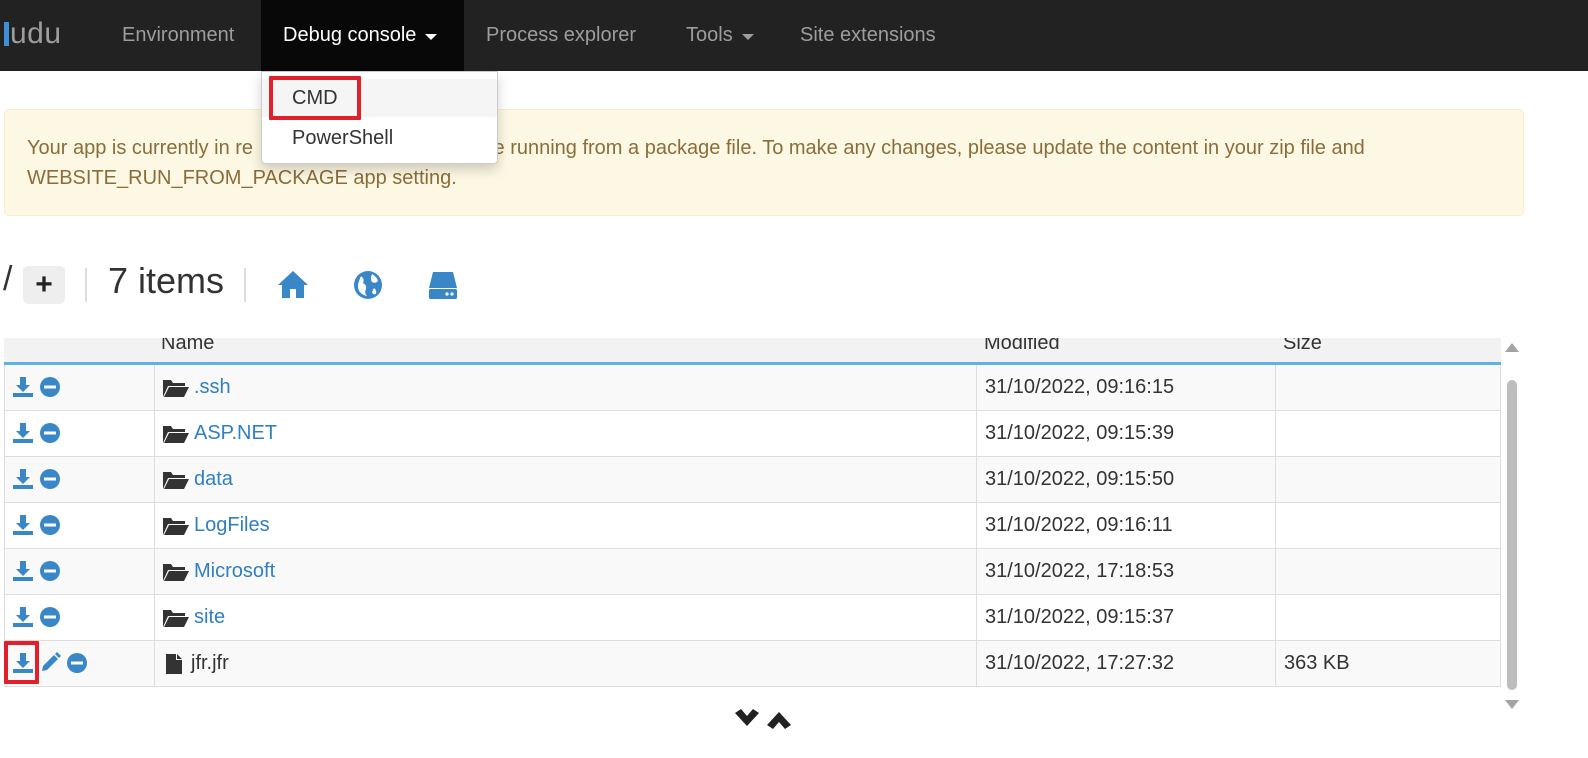 This screenshot has height=758, width=1588. Describe the element at coordinates (1080, 387) in the screenshot. I see `modified-cell: 31/10/2022, 09:16:15` at that location.